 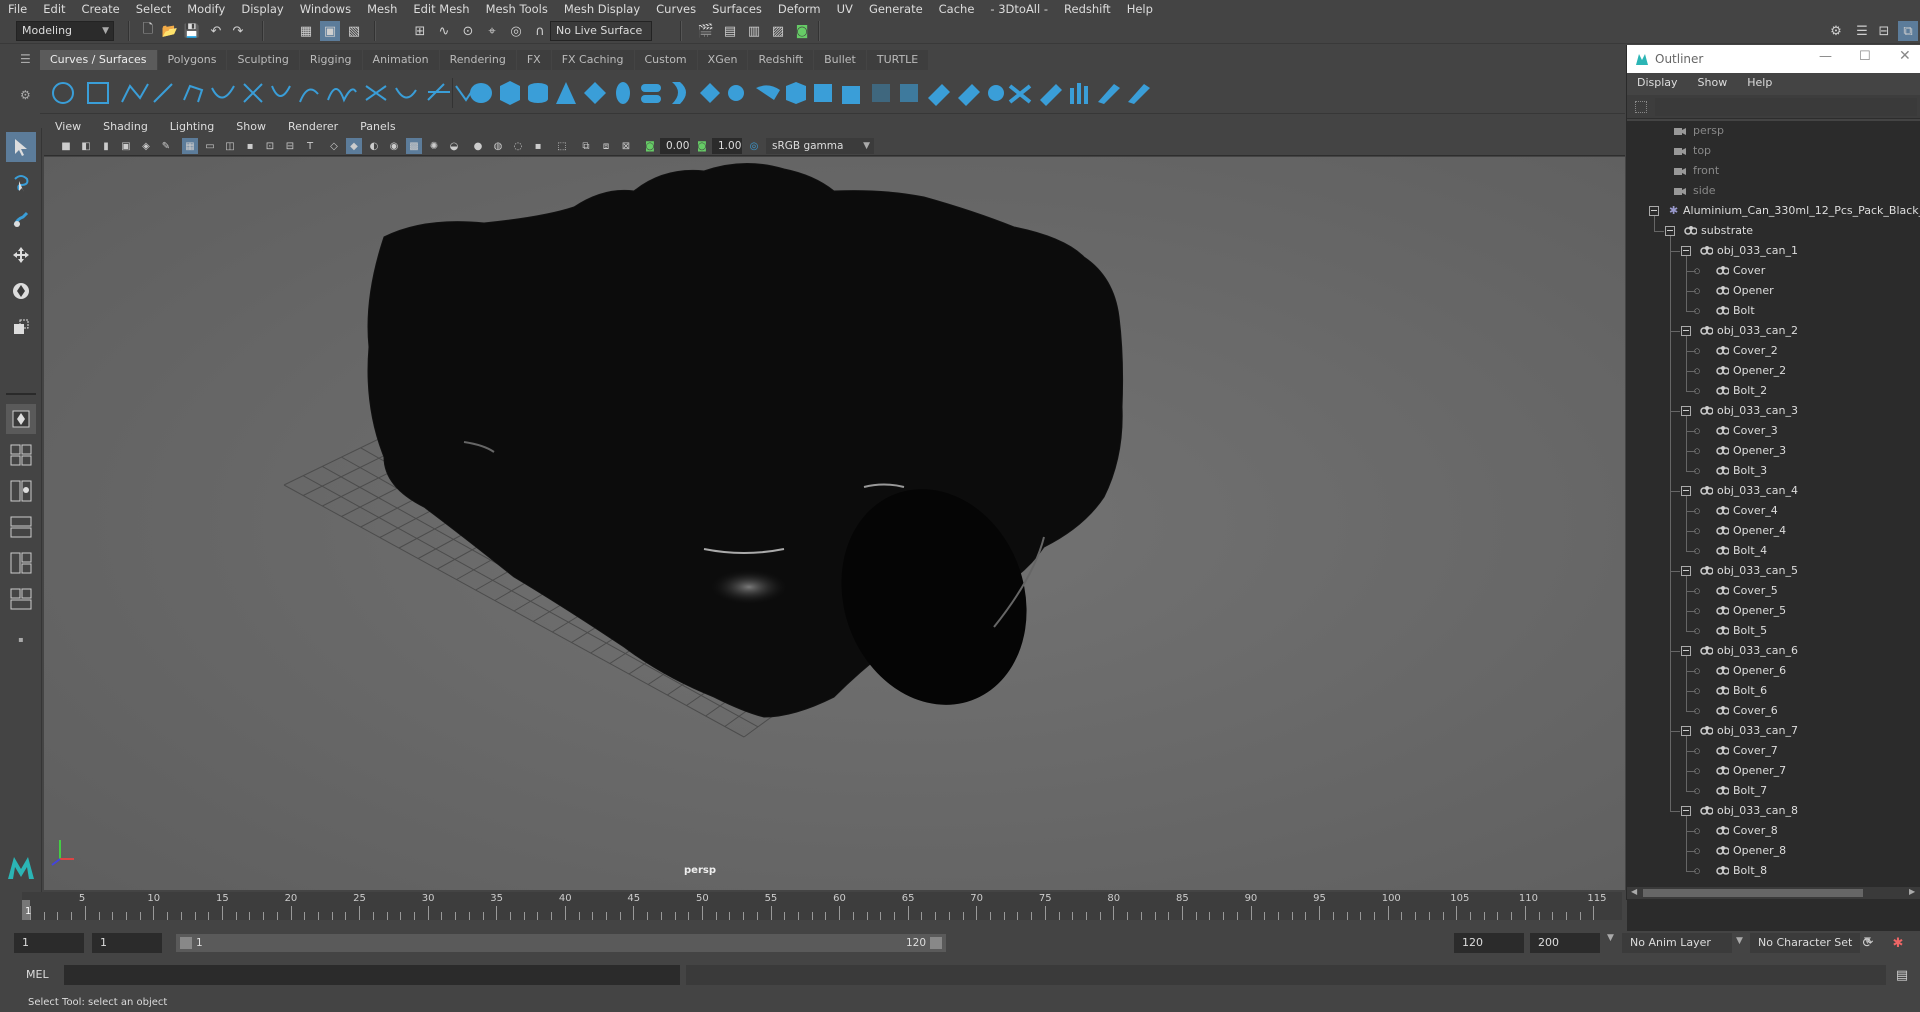 I want to click on exposure-field: 0.00, so click(x=675, y=146).